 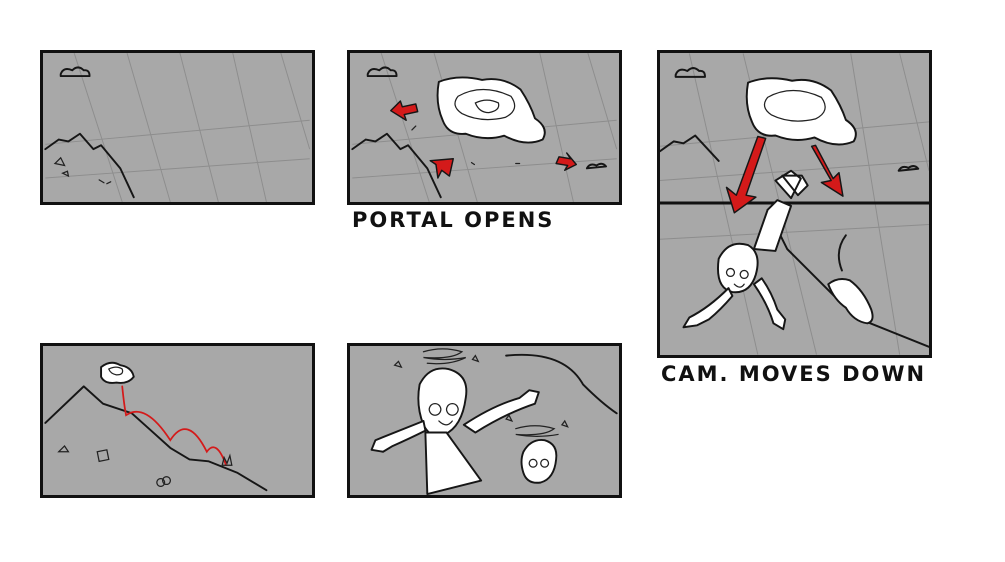 I want to click on arrow-left-icon, so click(x=404, y=111).